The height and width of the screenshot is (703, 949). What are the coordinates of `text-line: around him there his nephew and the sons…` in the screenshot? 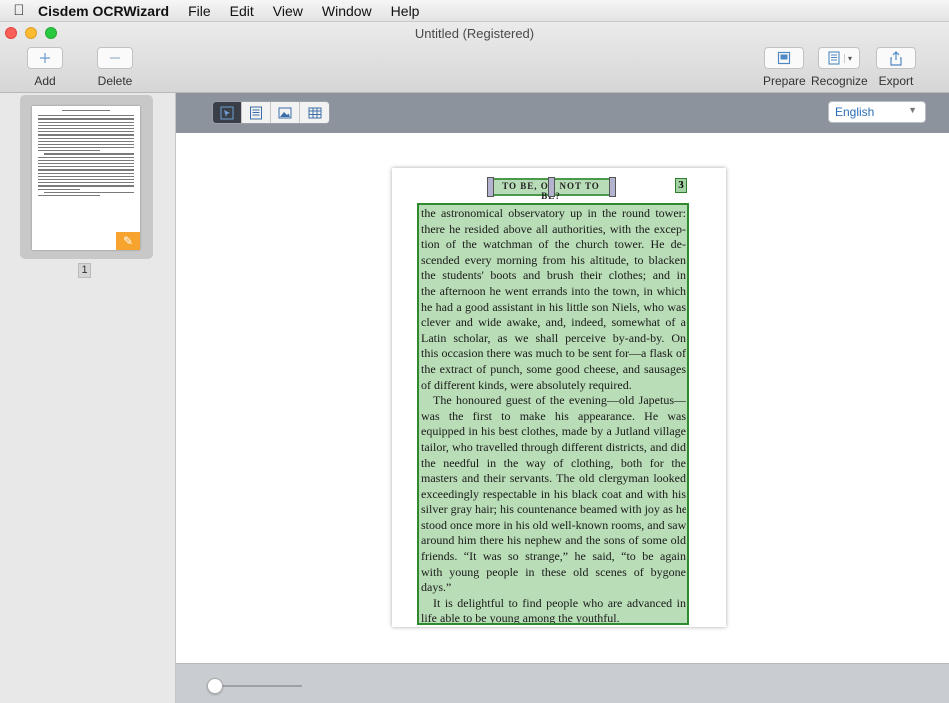 It's located at (553, 540).